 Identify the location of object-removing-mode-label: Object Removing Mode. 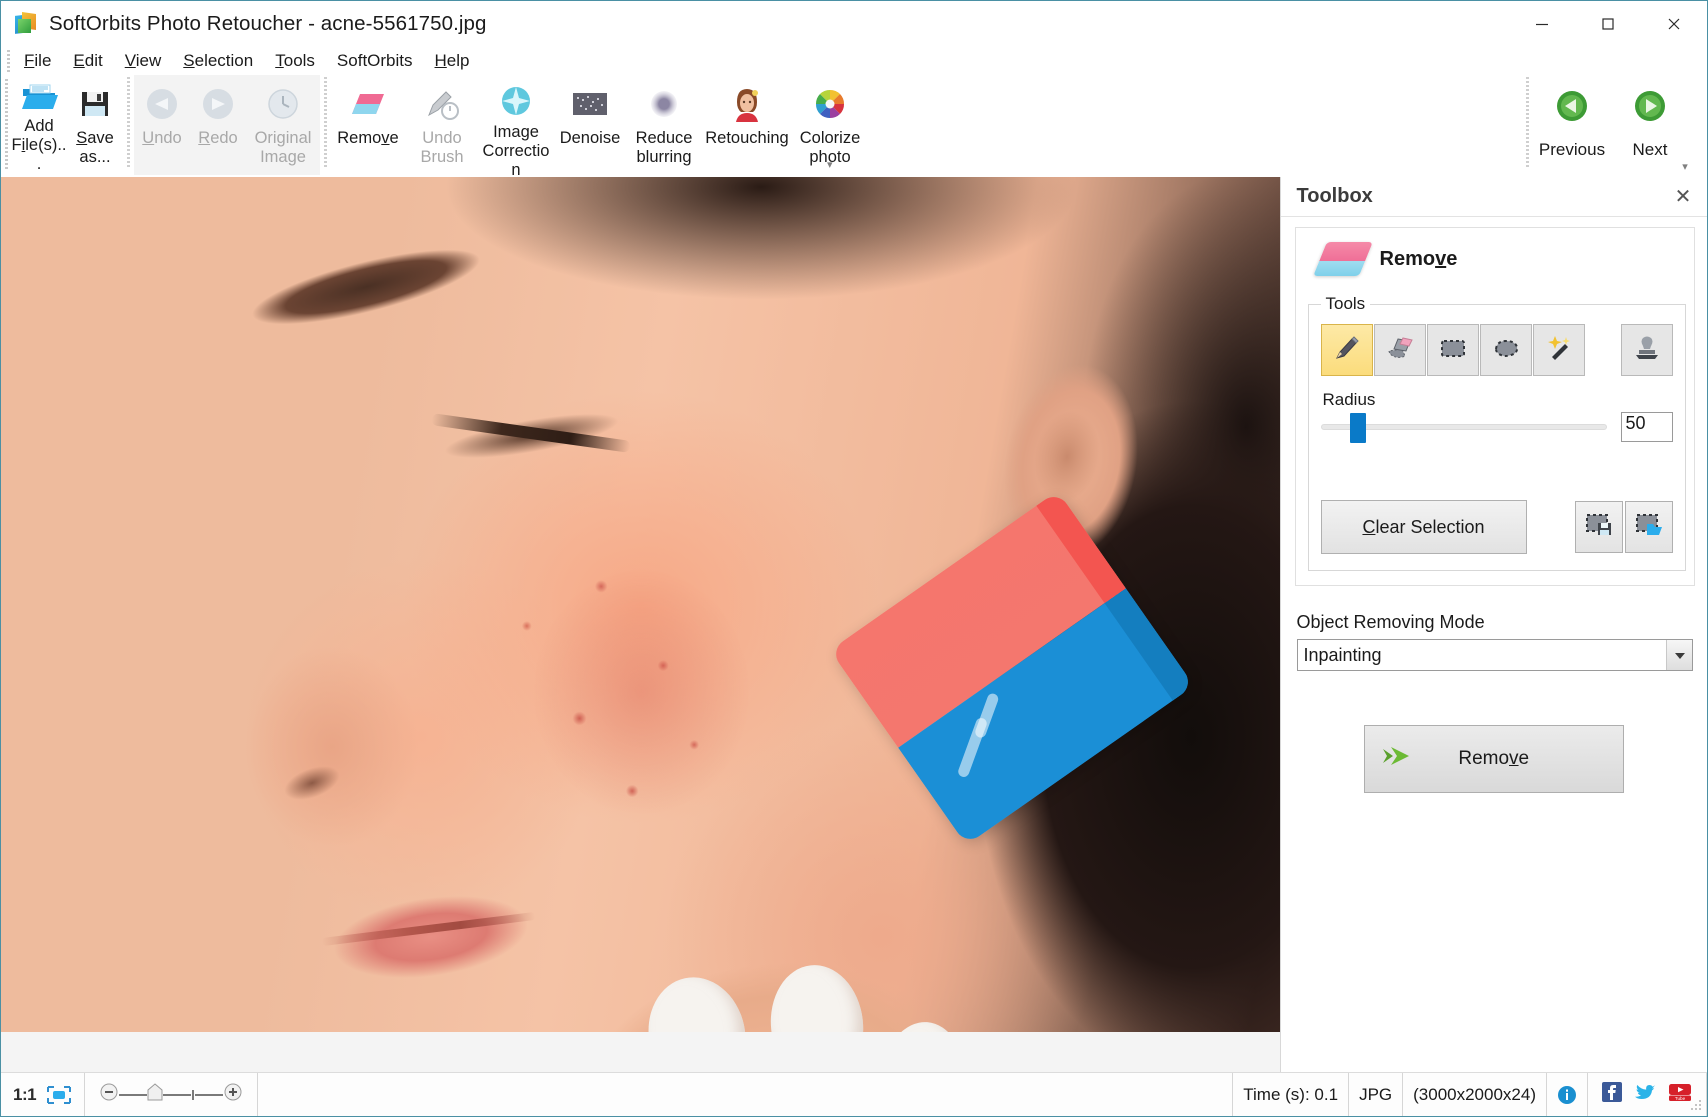
(1390, 622).